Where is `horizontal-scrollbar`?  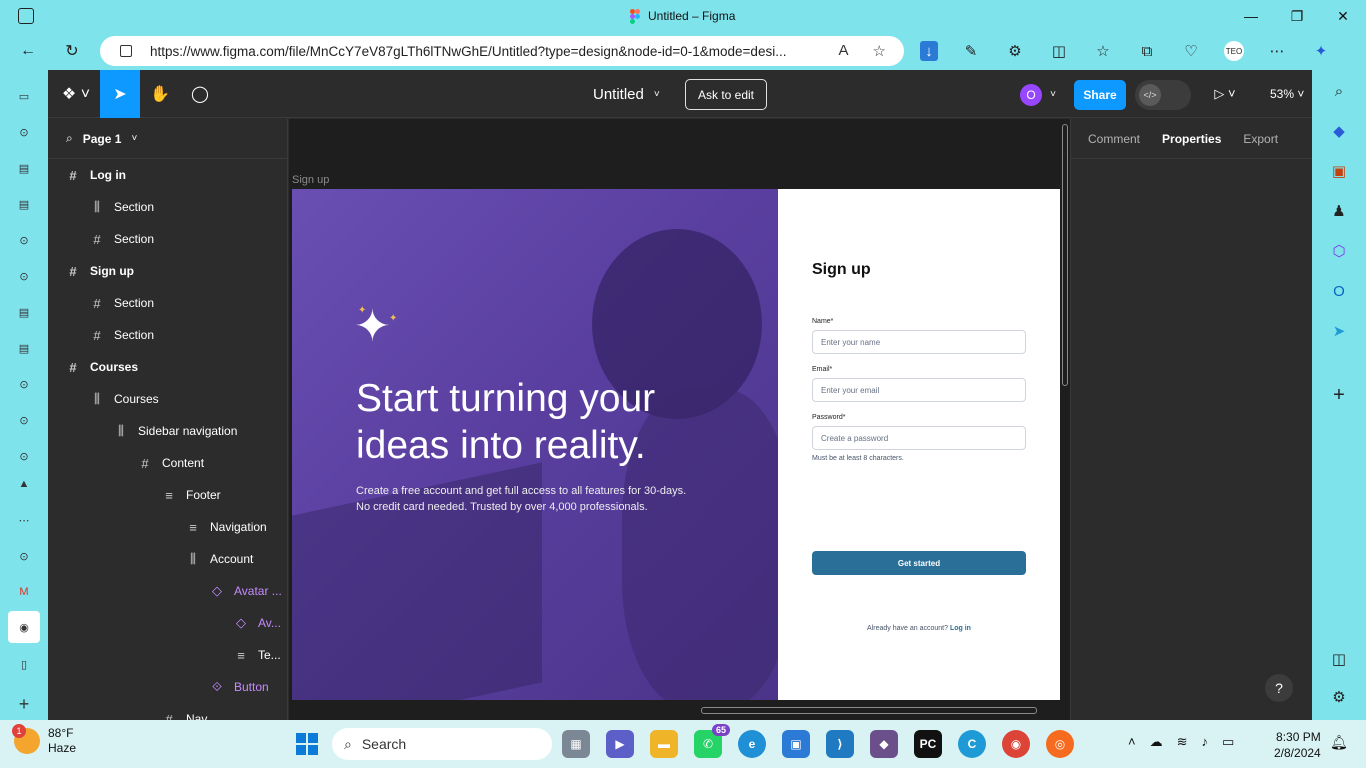 horizontal-scrollbar is located at coordinates (869, 710).